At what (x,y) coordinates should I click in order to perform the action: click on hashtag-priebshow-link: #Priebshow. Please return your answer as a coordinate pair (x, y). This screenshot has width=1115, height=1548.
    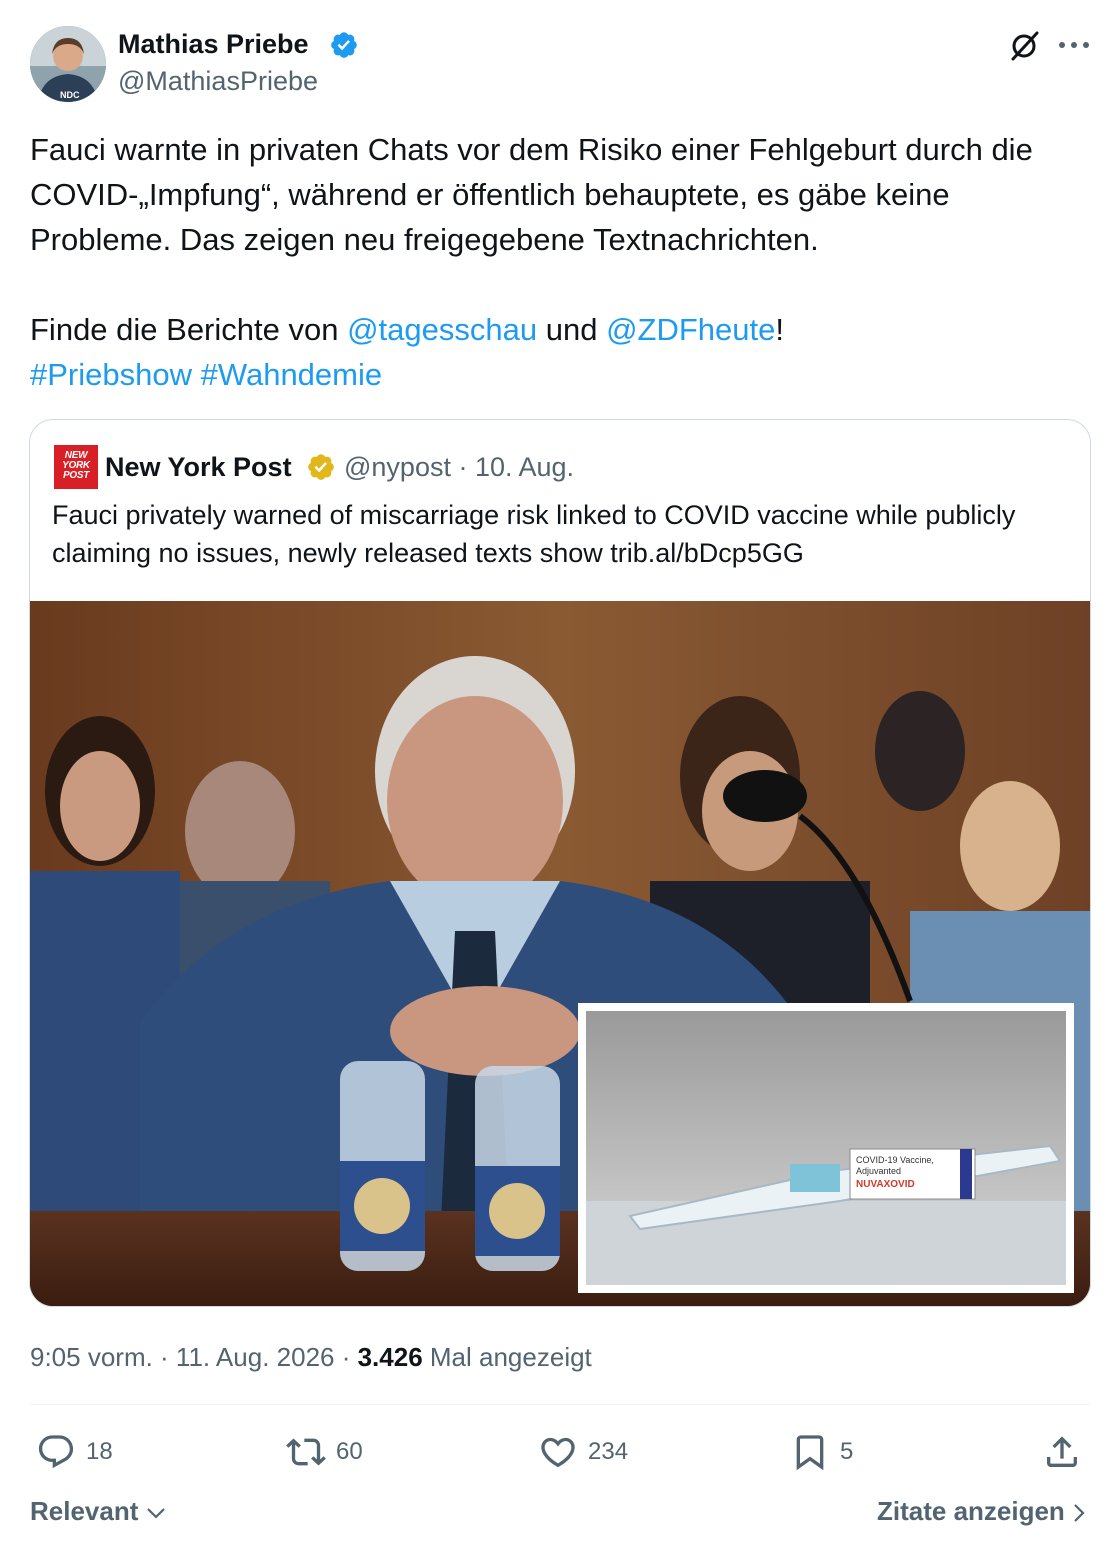
    Looking at the image, I should click on (111, 374).